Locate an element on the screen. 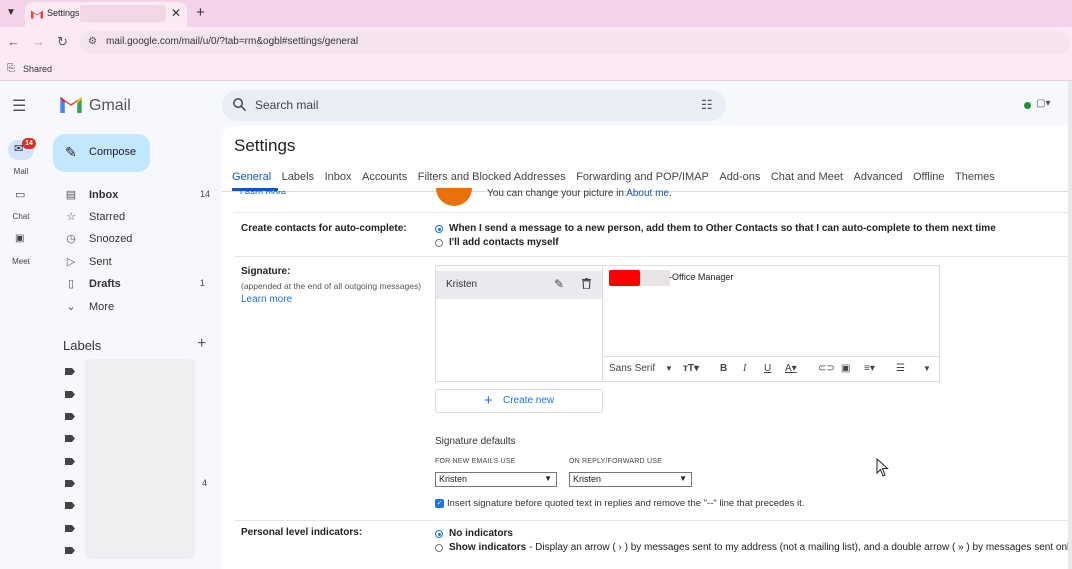  send-icon: ▷ is located at coordinates (71, 262).